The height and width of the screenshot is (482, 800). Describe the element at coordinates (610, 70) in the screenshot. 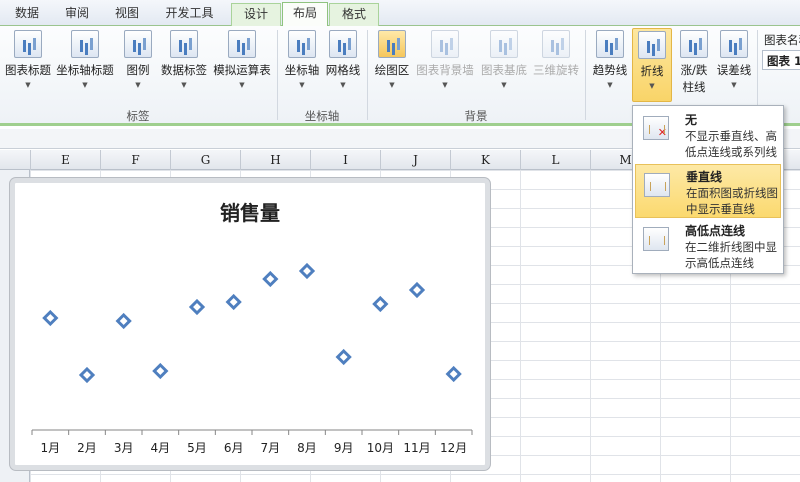

I see `label: 趋势线` at that location.